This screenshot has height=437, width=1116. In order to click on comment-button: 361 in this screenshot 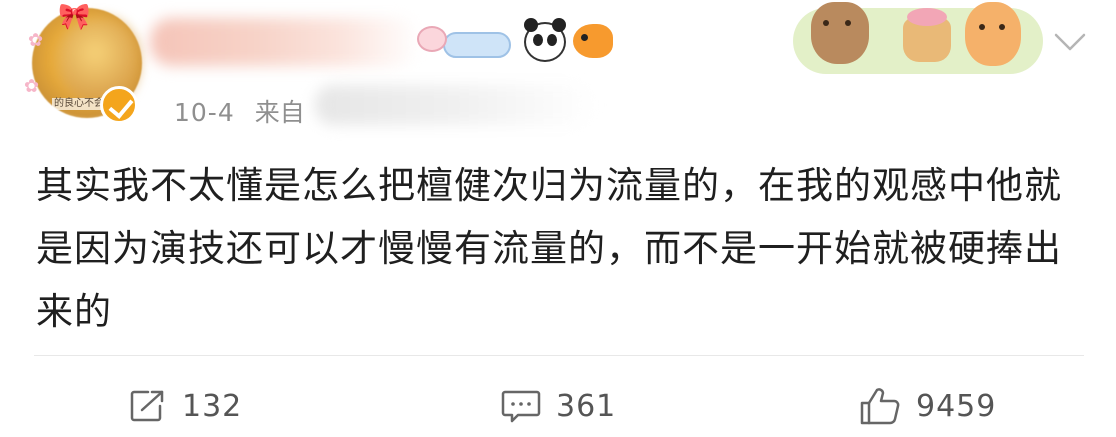, I will do `click(558, 406)`.